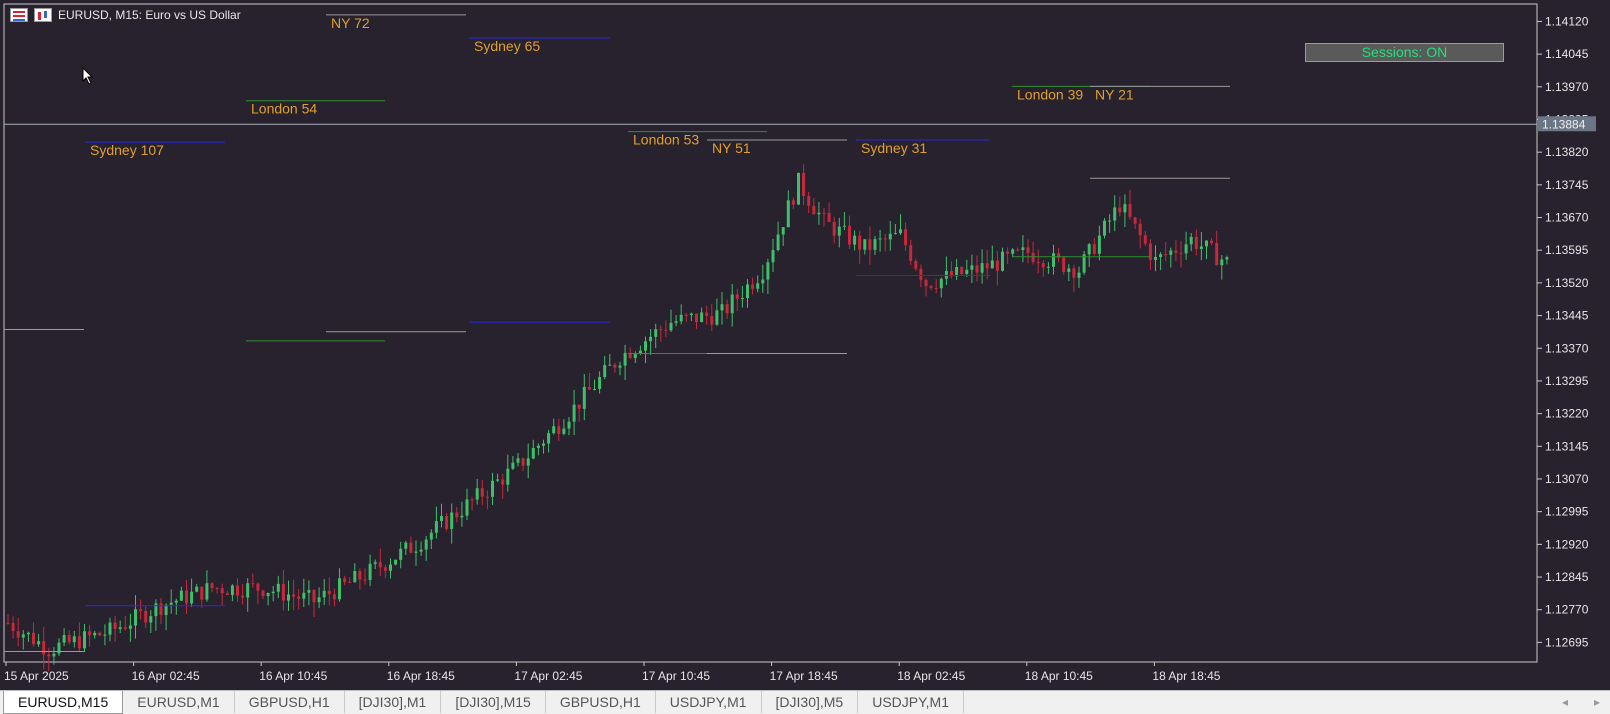 The height and width of the screenshot is (714, 1610). Describe the element at coordinates (1567, 316) in the screenshot. I see `price-tick-label: 1.13445` at that location.